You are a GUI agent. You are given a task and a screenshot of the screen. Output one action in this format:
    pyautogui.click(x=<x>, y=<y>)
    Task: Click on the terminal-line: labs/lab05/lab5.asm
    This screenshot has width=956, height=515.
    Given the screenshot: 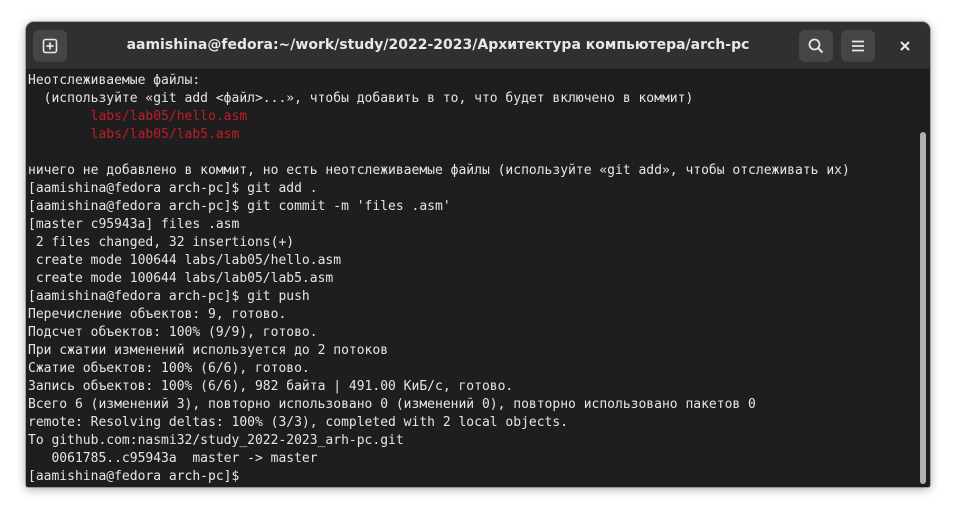 What is the action you would take?
    pyautogui.click(x=134, y=134)
    